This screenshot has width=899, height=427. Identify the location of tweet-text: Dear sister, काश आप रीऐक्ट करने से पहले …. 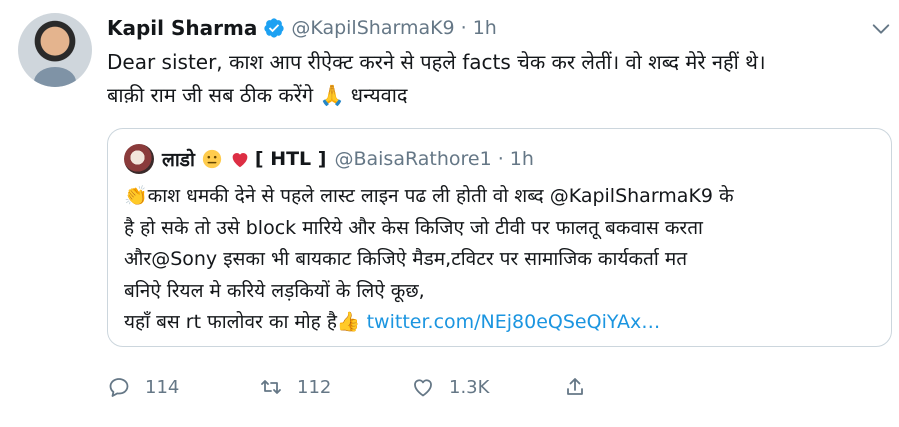
(497, 79).